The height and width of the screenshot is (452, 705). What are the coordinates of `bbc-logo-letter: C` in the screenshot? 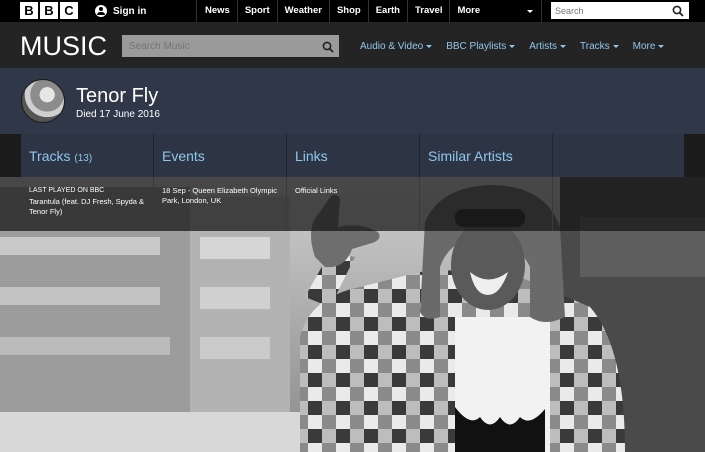 It's located at (69, 10).